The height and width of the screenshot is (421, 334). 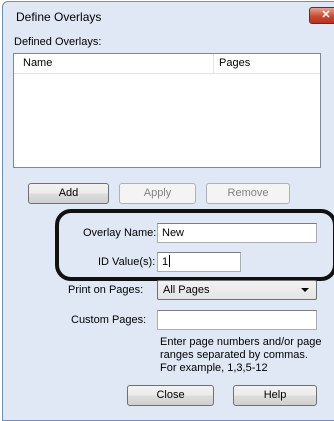 What do you see at coordinates (168, 16) in the screenshot?
I see `title-bar: Define Overlays ✕` at bounding box center [168, 16].